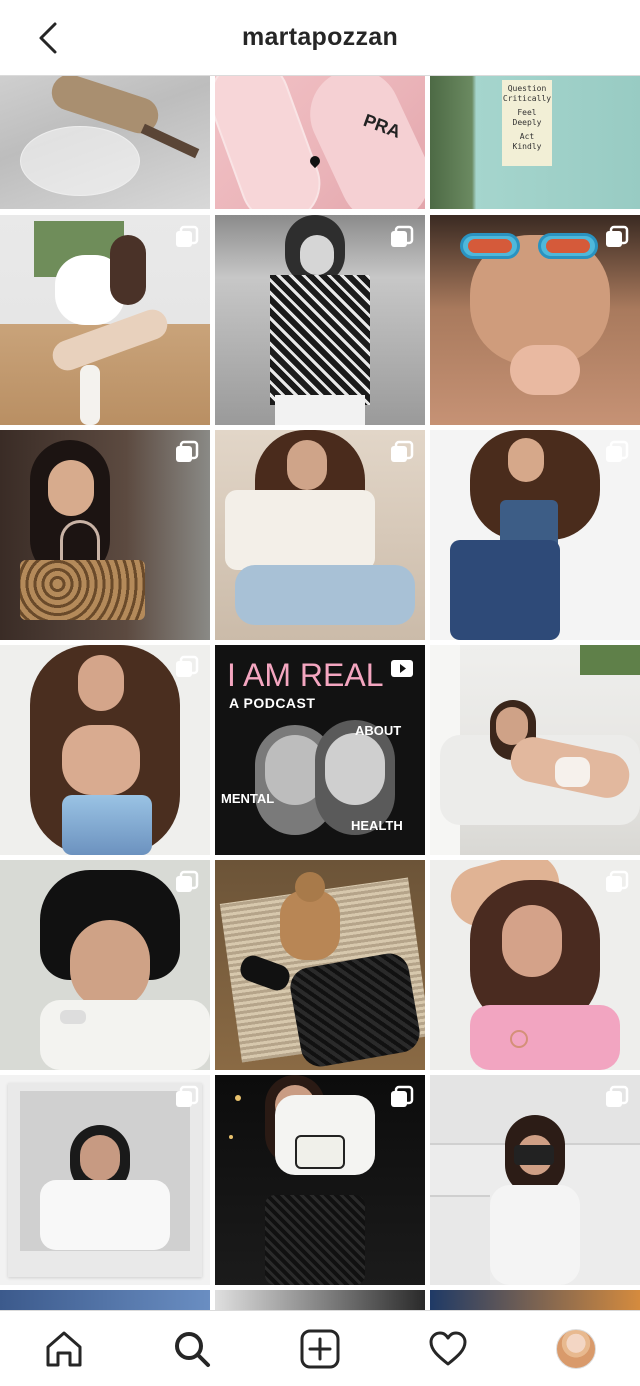 The image size is (640, 1386). I want to click on sign-line: Act, so click(527, 136).